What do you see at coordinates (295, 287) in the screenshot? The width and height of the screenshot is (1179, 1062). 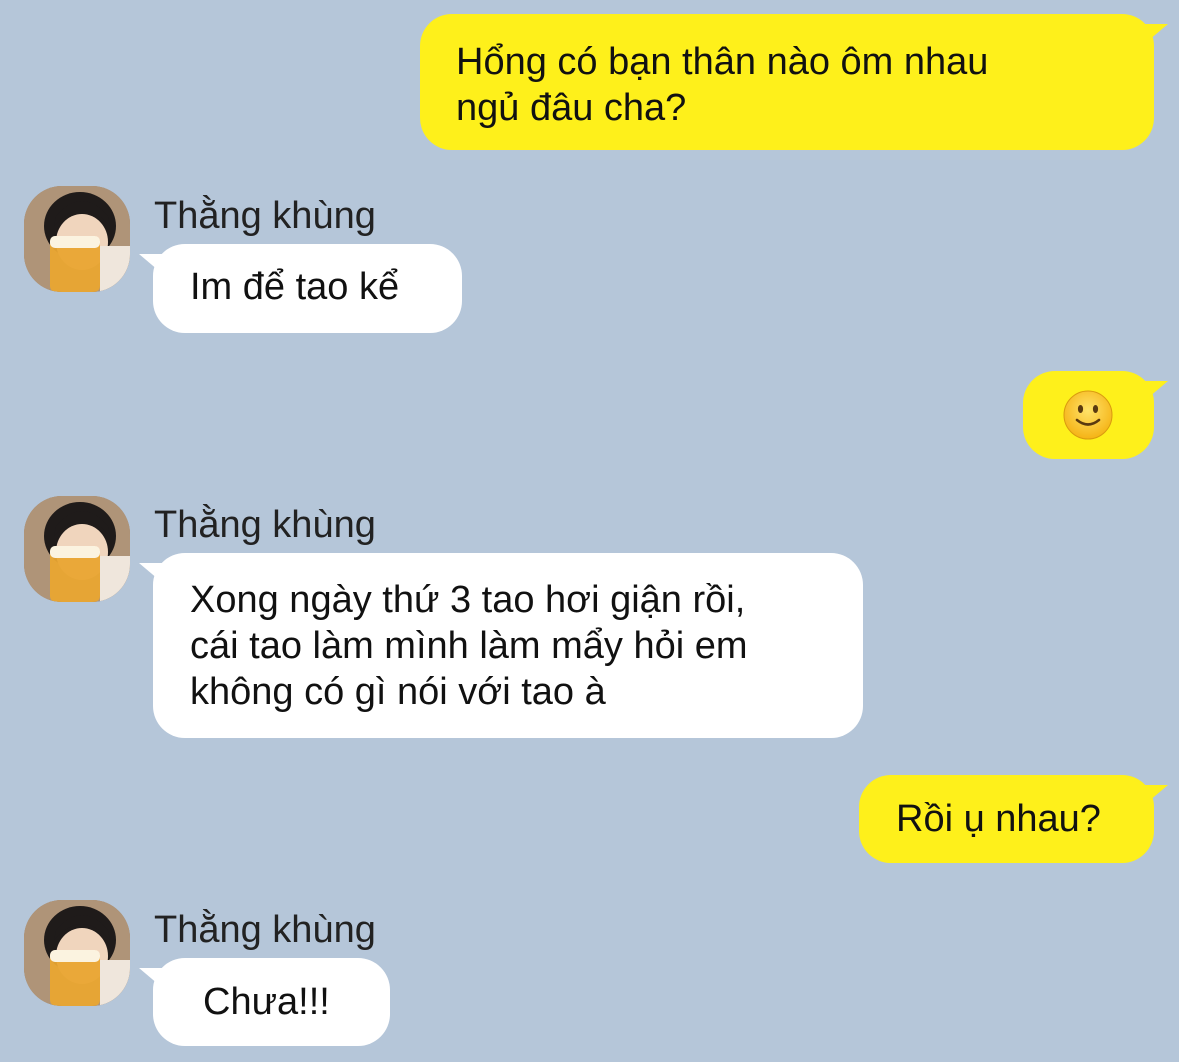 I see `message-text: Im để tao kể` at bounding box center [295, 287].